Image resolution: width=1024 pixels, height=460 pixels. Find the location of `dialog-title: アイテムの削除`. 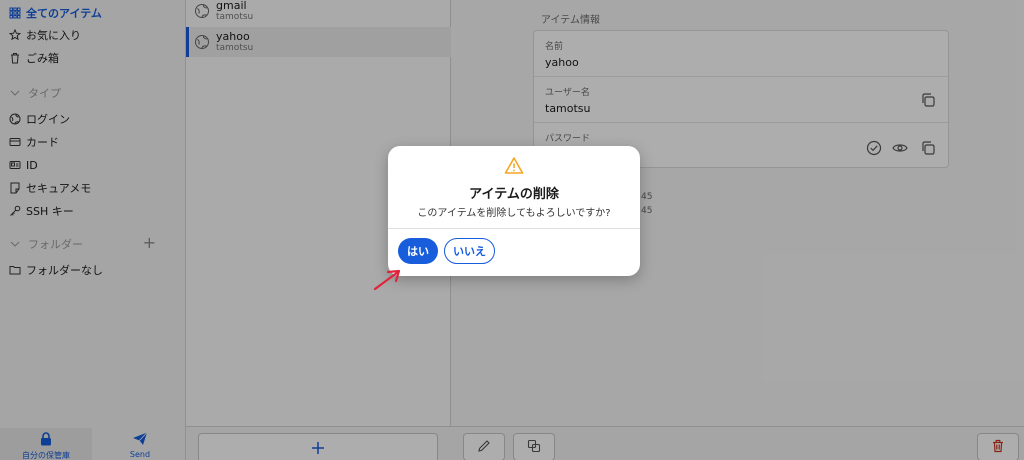

dialog-title: アイテムの削除 is located at coordinates (514, 194).